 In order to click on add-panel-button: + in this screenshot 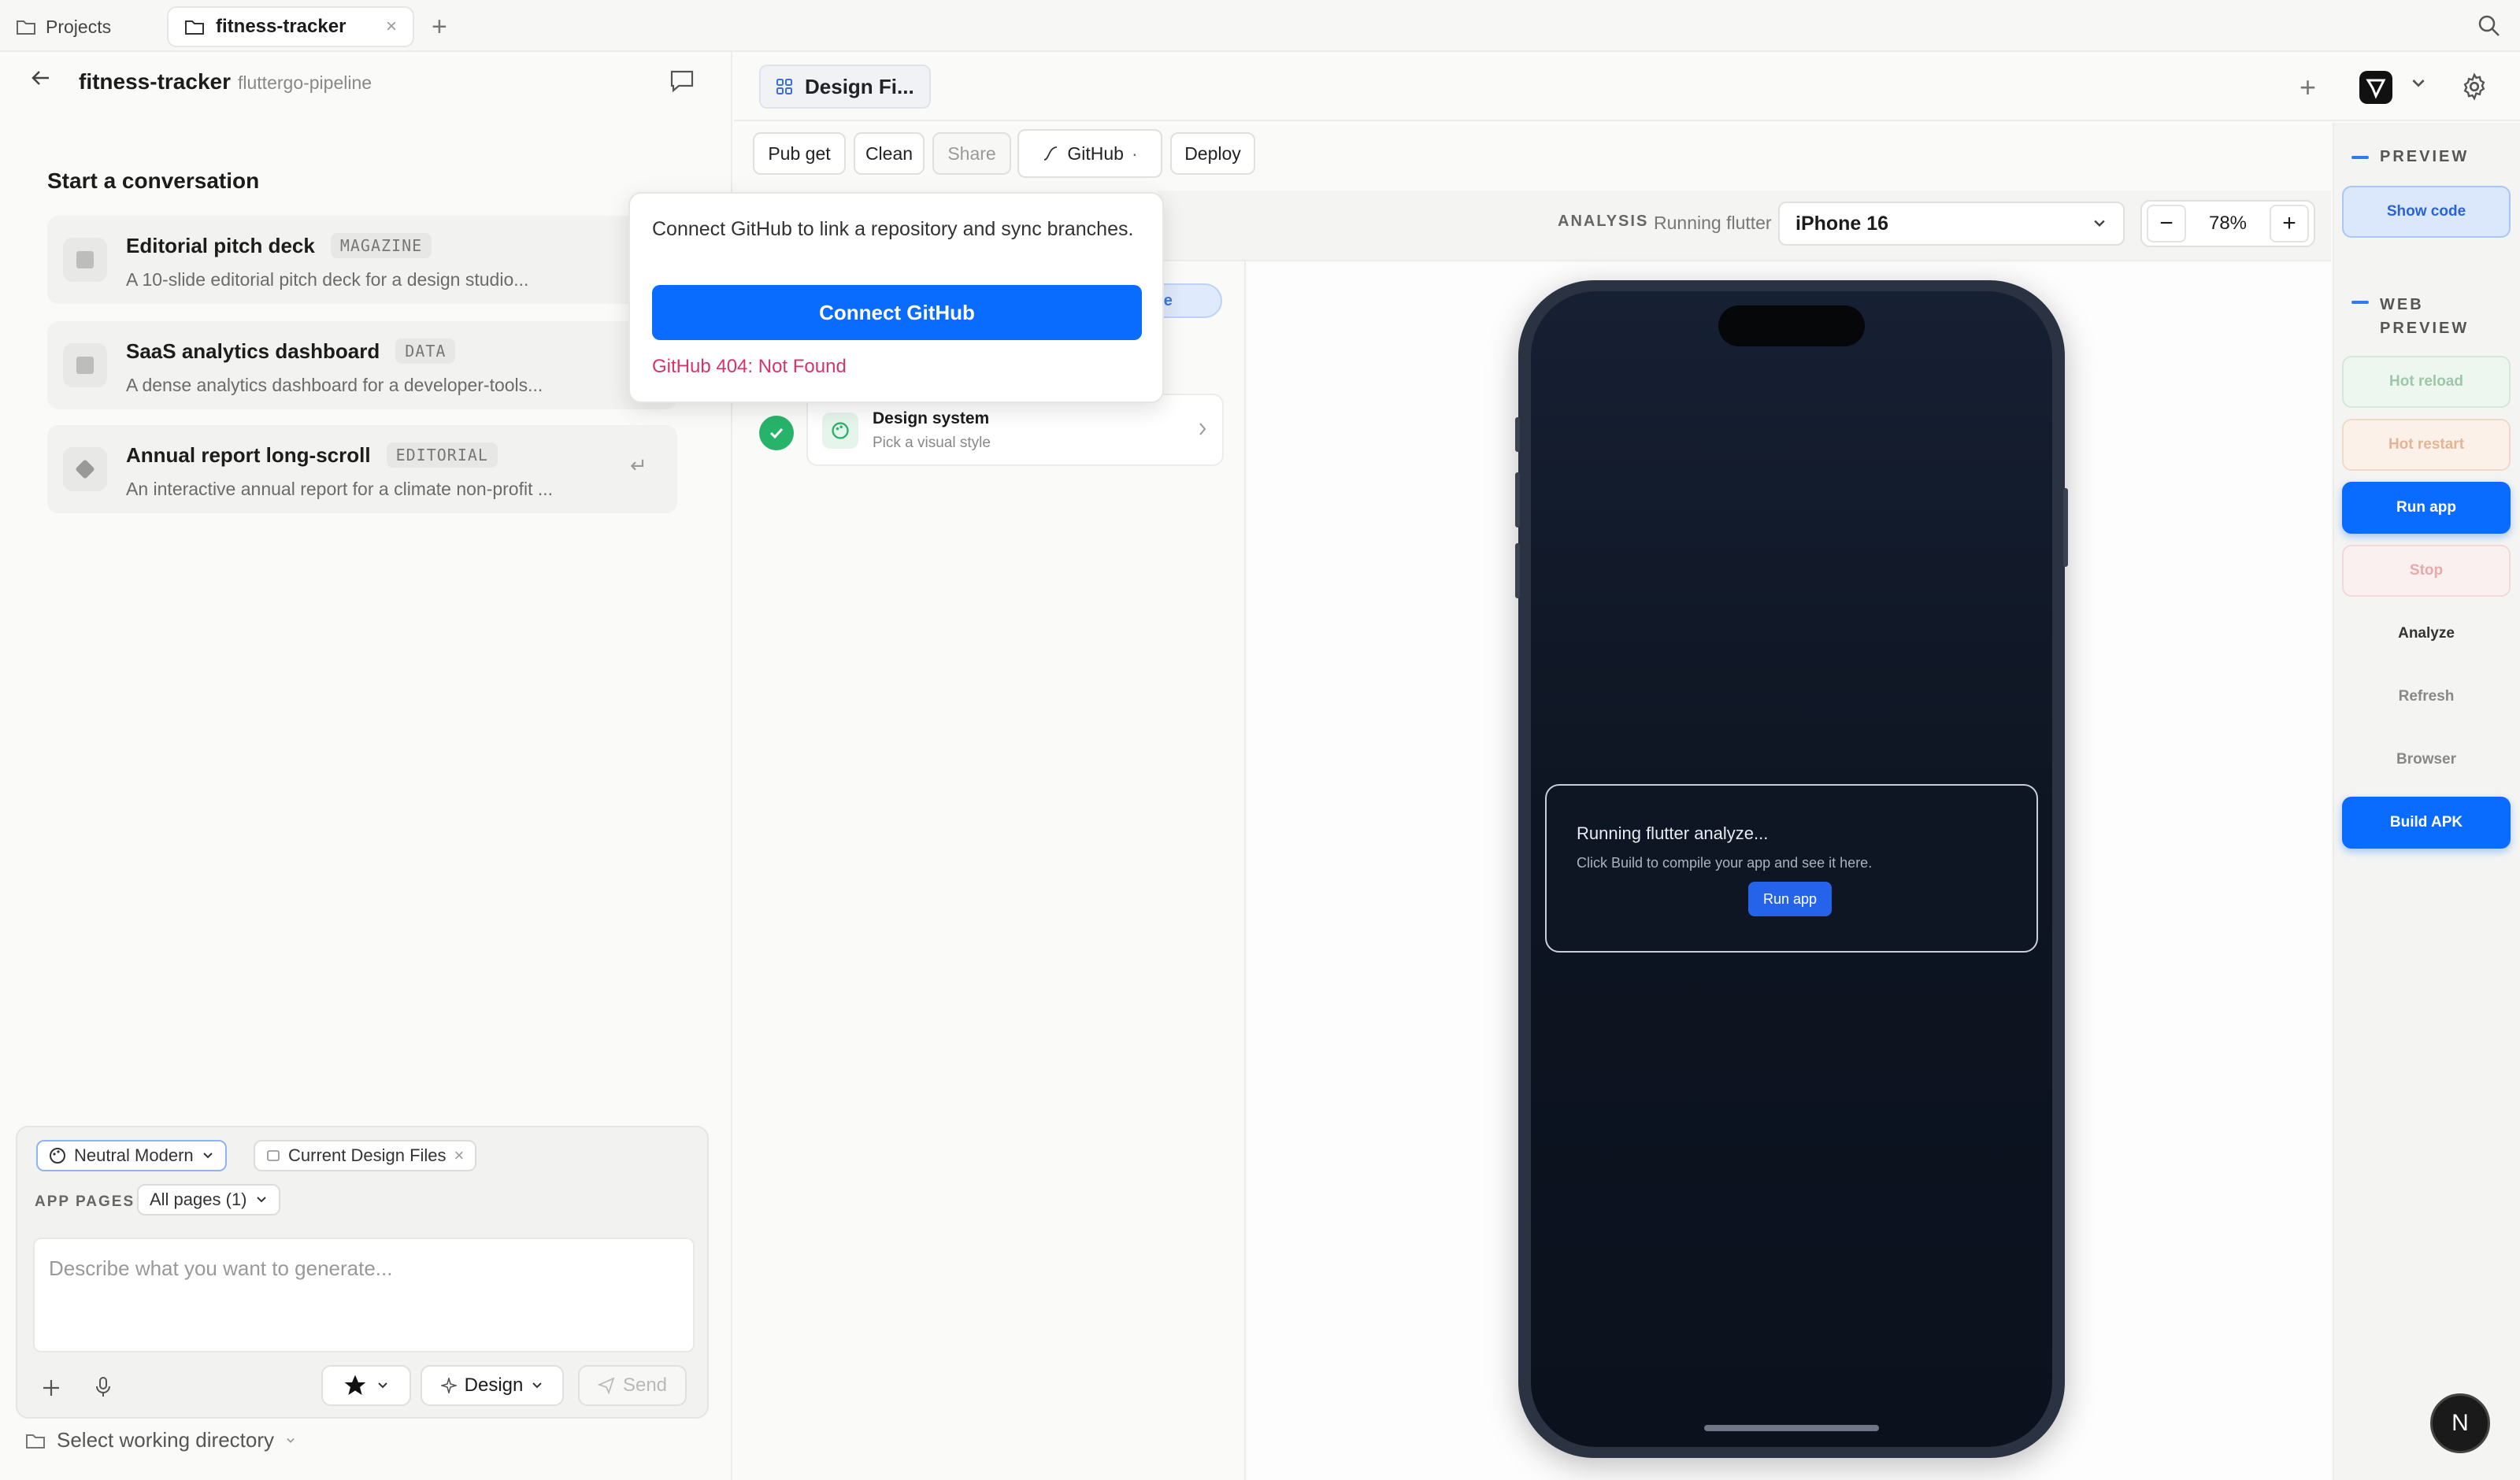, I will do `click(2308, 87)`.